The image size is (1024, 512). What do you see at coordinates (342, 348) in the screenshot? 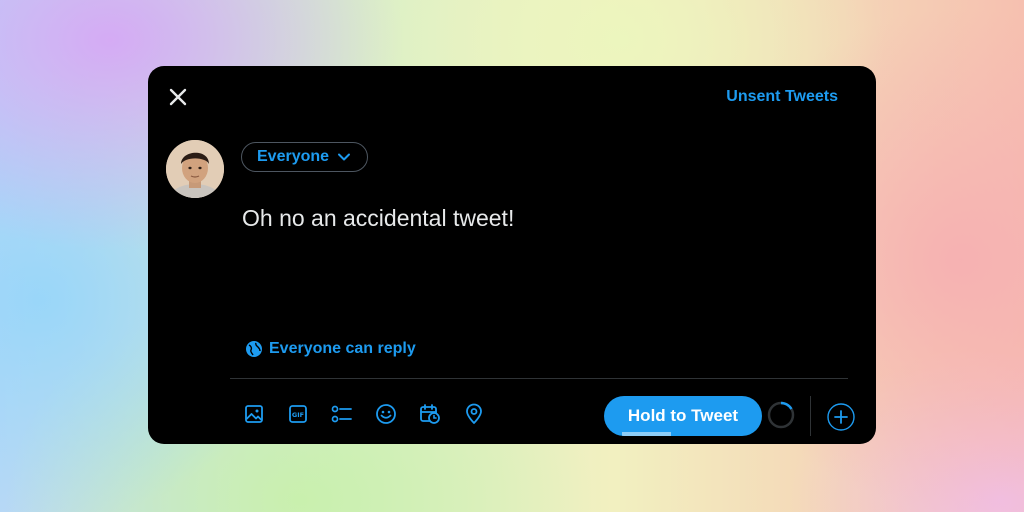
I see `reply-setting-label: Everyone can reply` at bounding box center [342, 348].